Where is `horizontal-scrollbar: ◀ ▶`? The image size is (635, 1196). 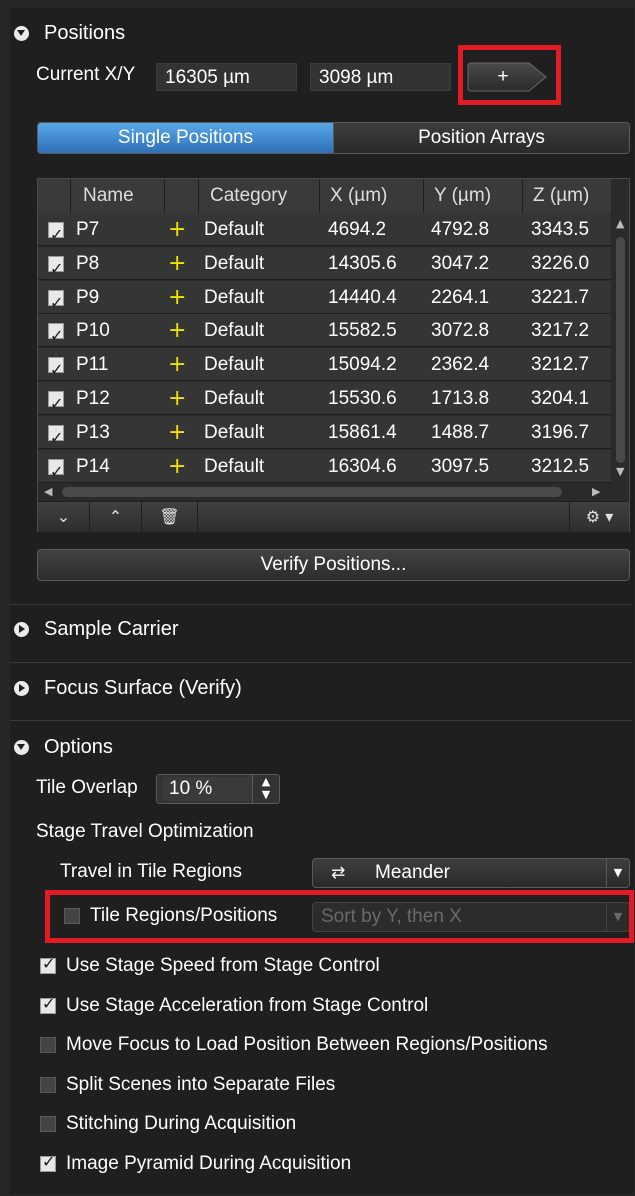
horizontal-scrollbar: ◀ ▶ is located at coordinates (333, 492).